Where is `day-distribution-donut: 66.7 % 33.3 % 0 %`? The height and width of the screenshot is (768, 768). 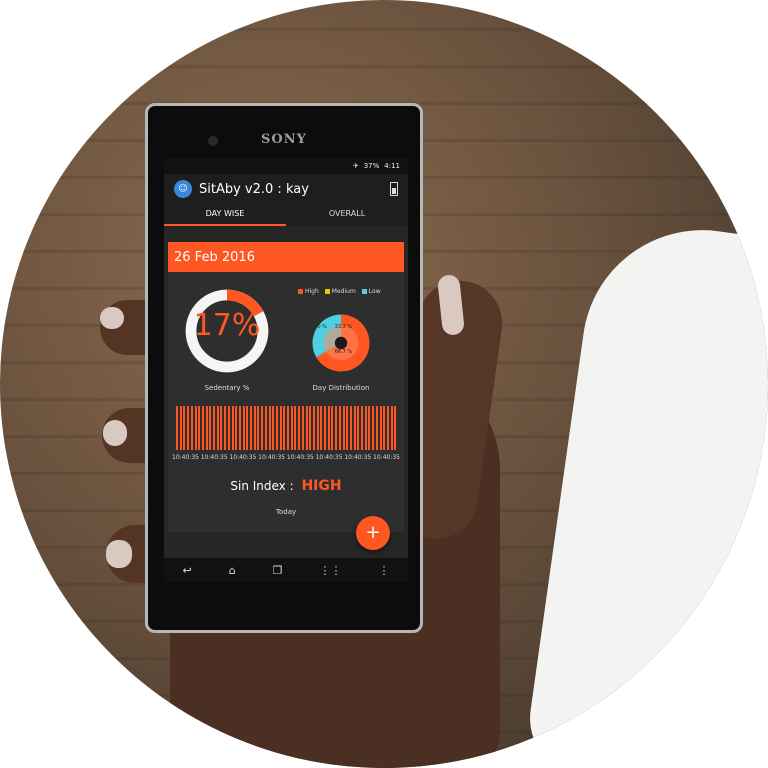 day-distribution-donut: 66.7 % 33.3 % 0 % is located at coordinates (341, 343).